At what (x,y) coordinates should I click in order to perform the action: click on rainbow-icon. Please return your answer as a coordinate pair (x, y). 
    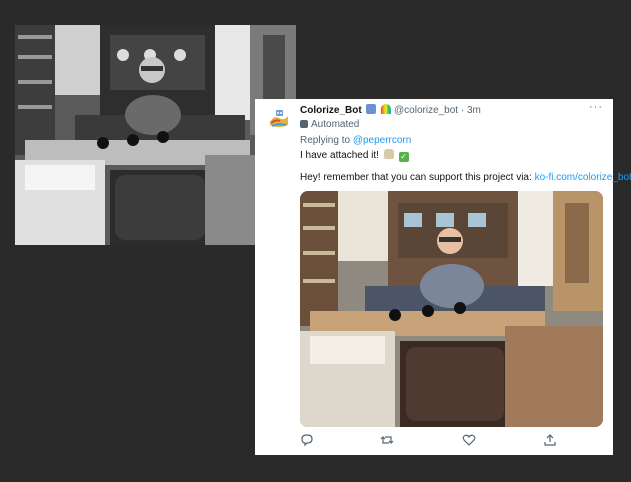
    Looking at the image, I should click on (386, 109).